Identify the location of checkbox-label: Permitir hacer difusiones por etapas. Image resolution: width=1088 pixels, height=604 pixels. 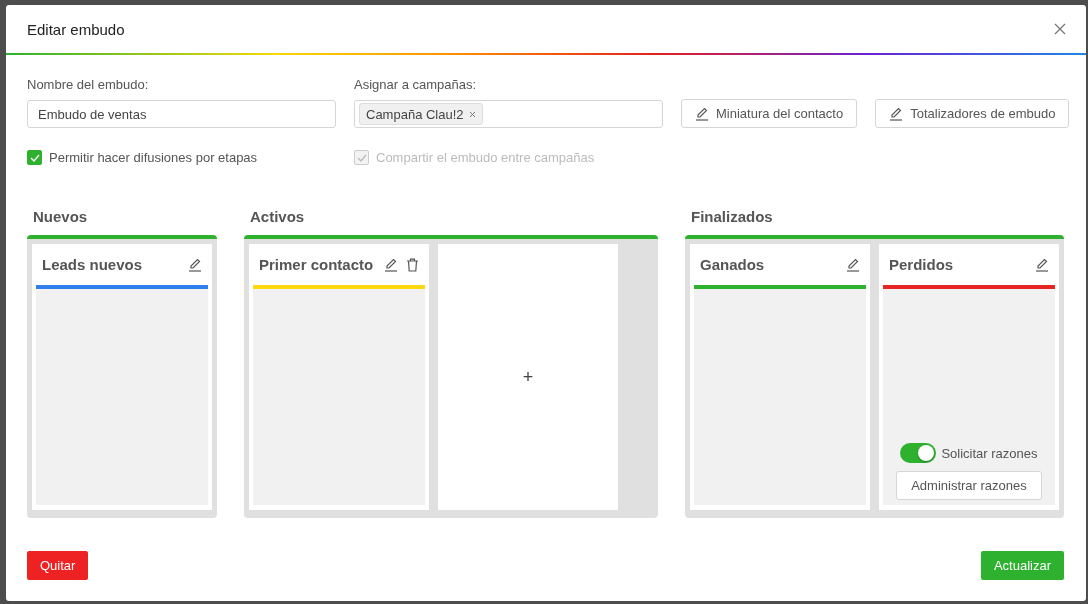
(153, 157).